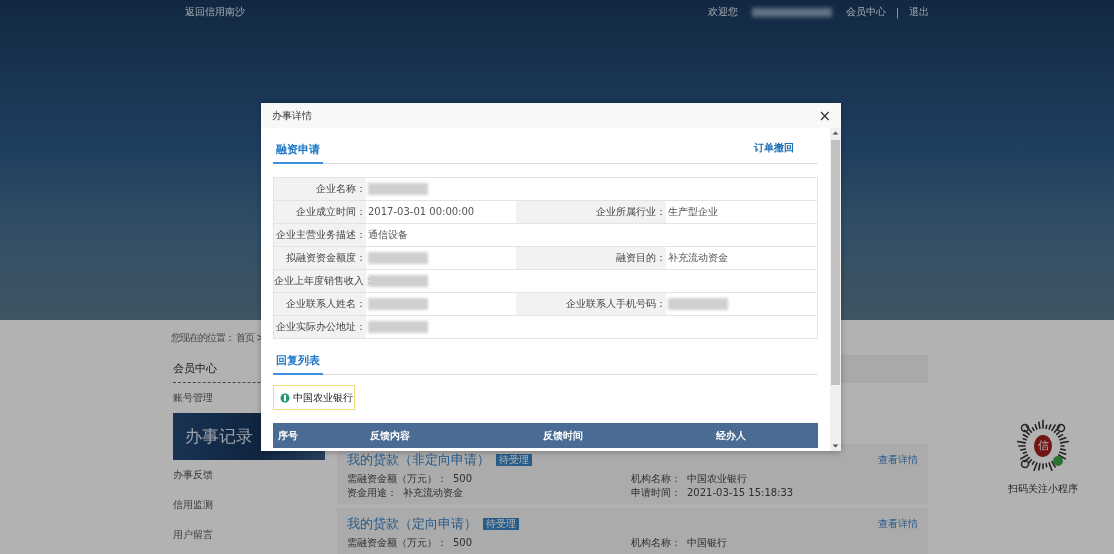  Describe the element at coordinates (372, 493) in the screenshot. I see `field-label: 资金用途：` at that location.